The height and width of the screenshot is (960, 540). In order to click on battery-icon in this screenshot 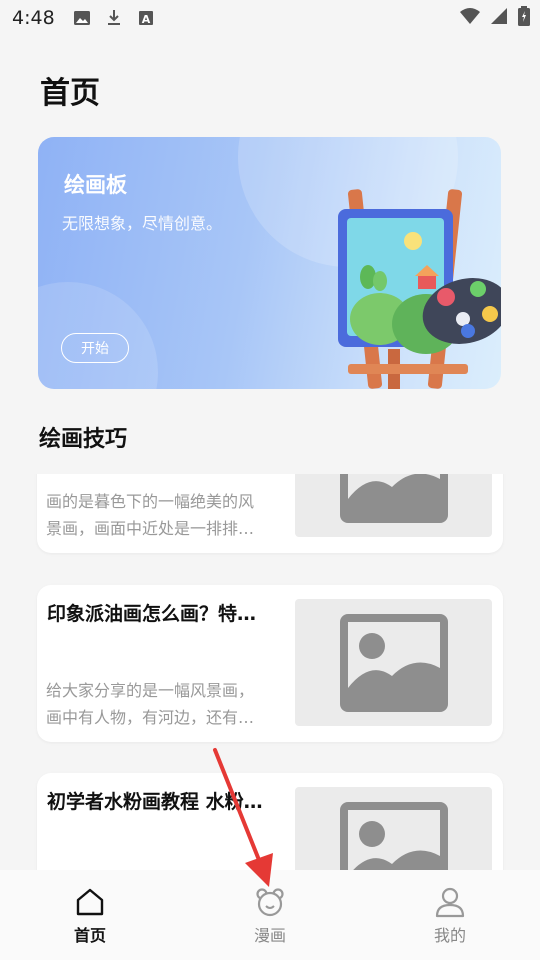, I will do `click(524, 16)`.